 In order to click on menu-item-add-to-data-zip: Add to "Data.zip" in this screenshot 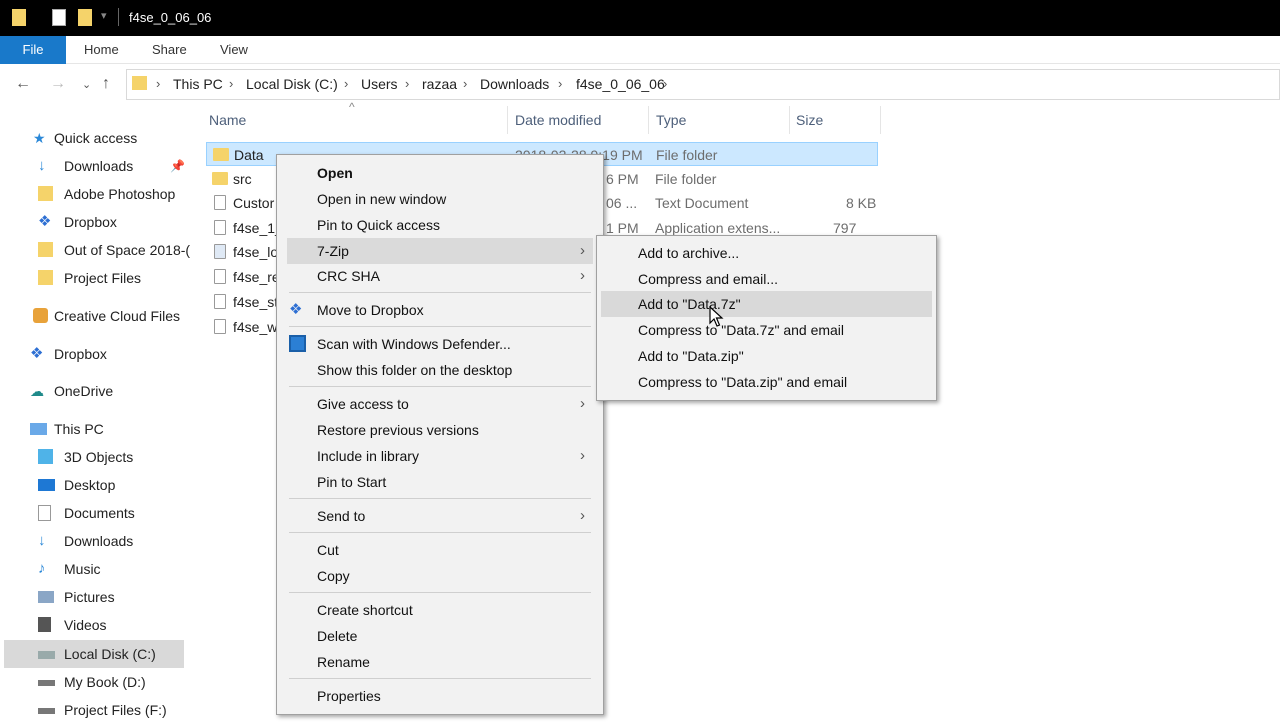, I will do `click(766, 356)`.